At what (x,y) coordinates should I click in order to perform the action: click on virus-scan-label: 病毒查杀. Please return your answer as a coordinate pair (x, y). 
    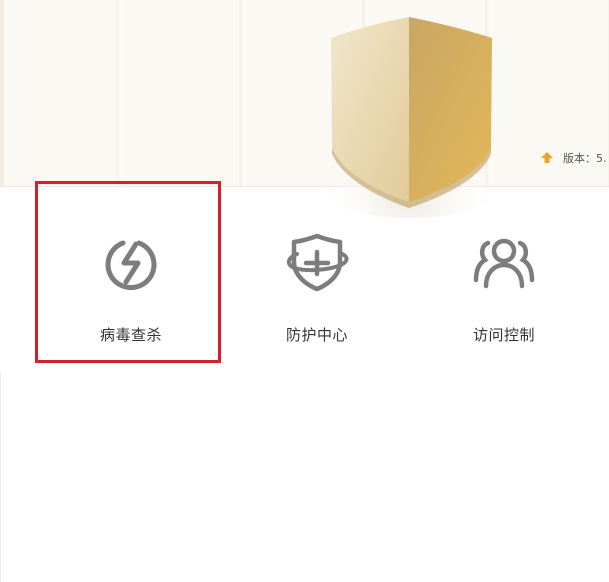
    Looking at the image, I should click on (130, 335).